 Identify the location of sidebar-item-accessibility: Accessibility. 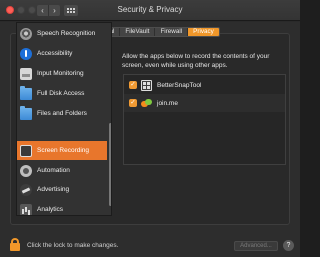
(62, 53).